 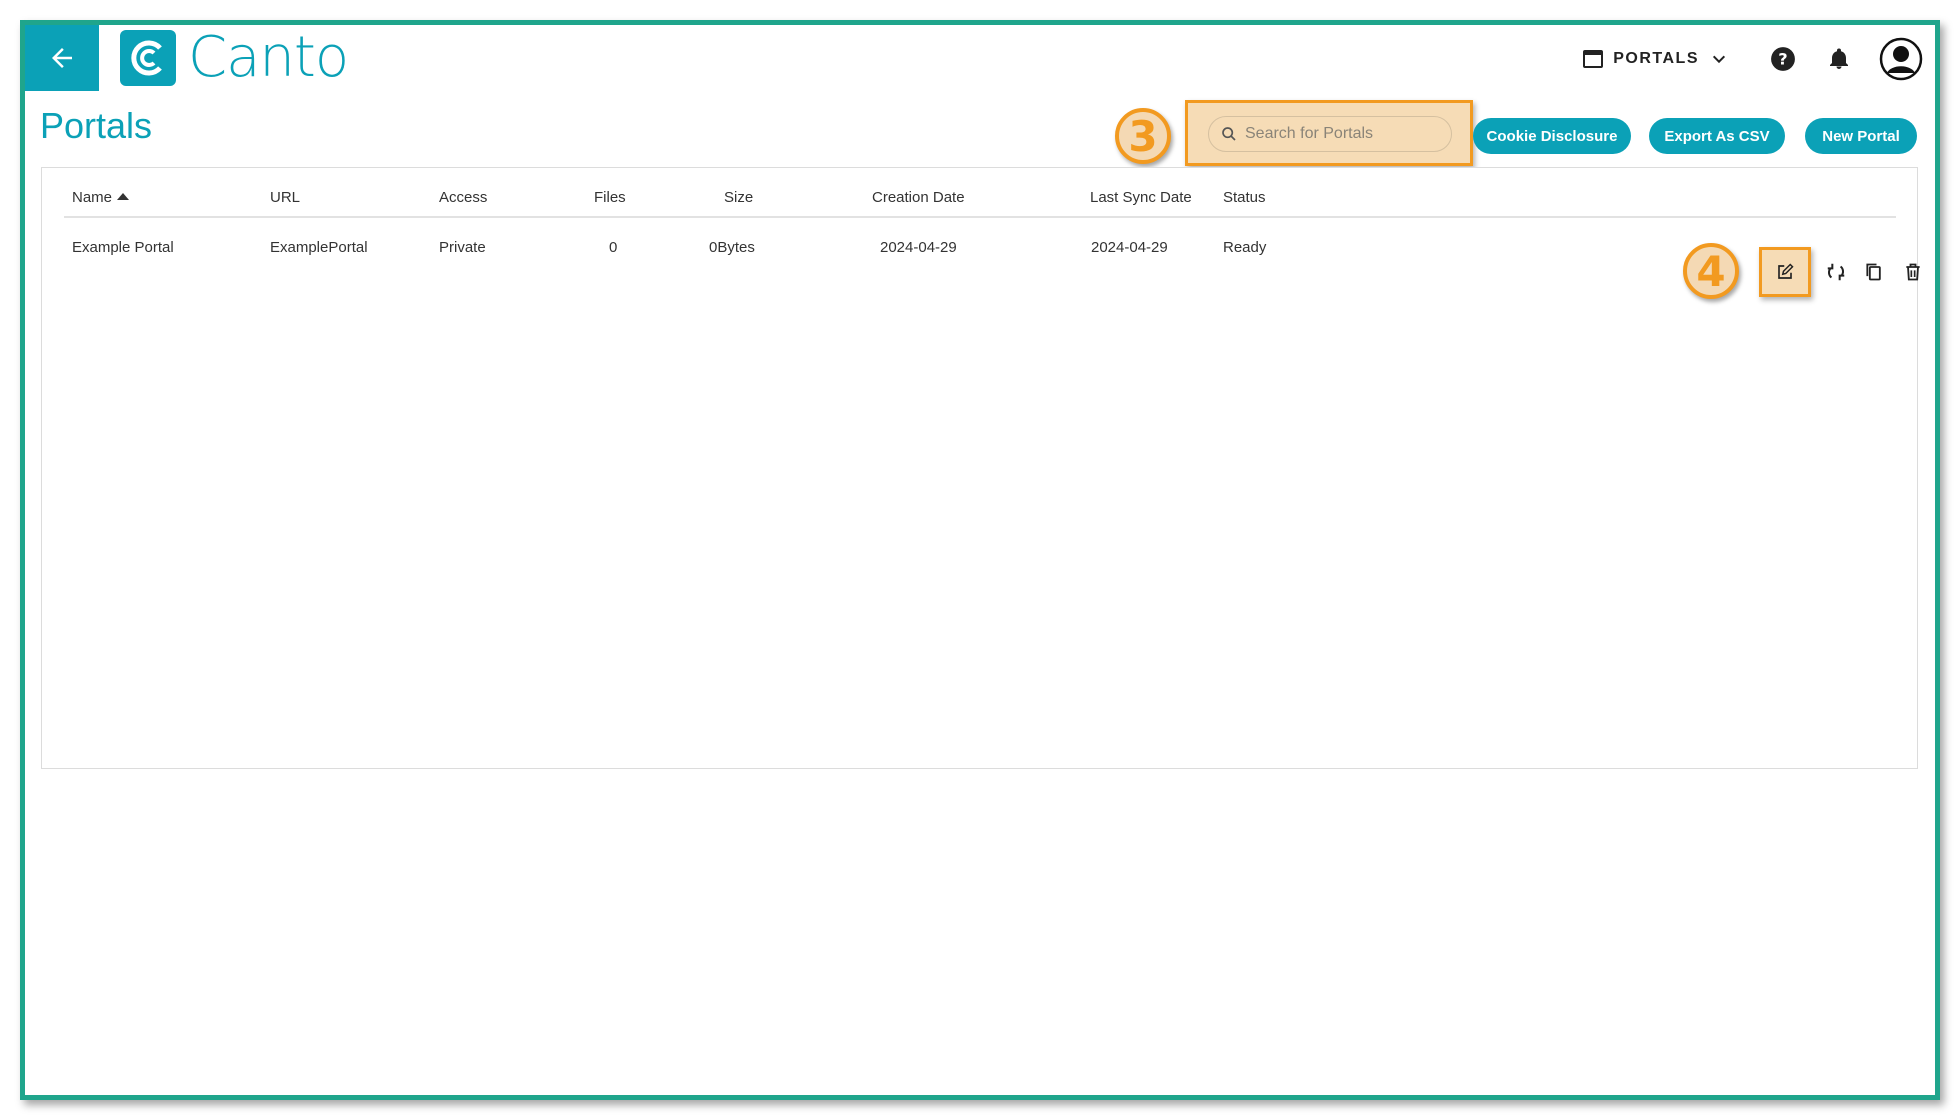 What do you see at coordinates (123, 247) in the screenshot?
I see `cell-name: Example Portal` at bounding box center [123, 247].